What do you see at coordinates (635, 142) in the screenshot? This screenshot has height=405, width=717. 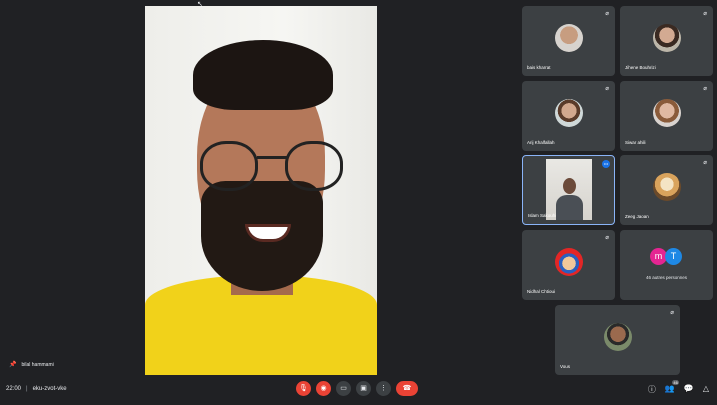 I see `participant-name: Siwar ahili` at bounding box center [635, 142].